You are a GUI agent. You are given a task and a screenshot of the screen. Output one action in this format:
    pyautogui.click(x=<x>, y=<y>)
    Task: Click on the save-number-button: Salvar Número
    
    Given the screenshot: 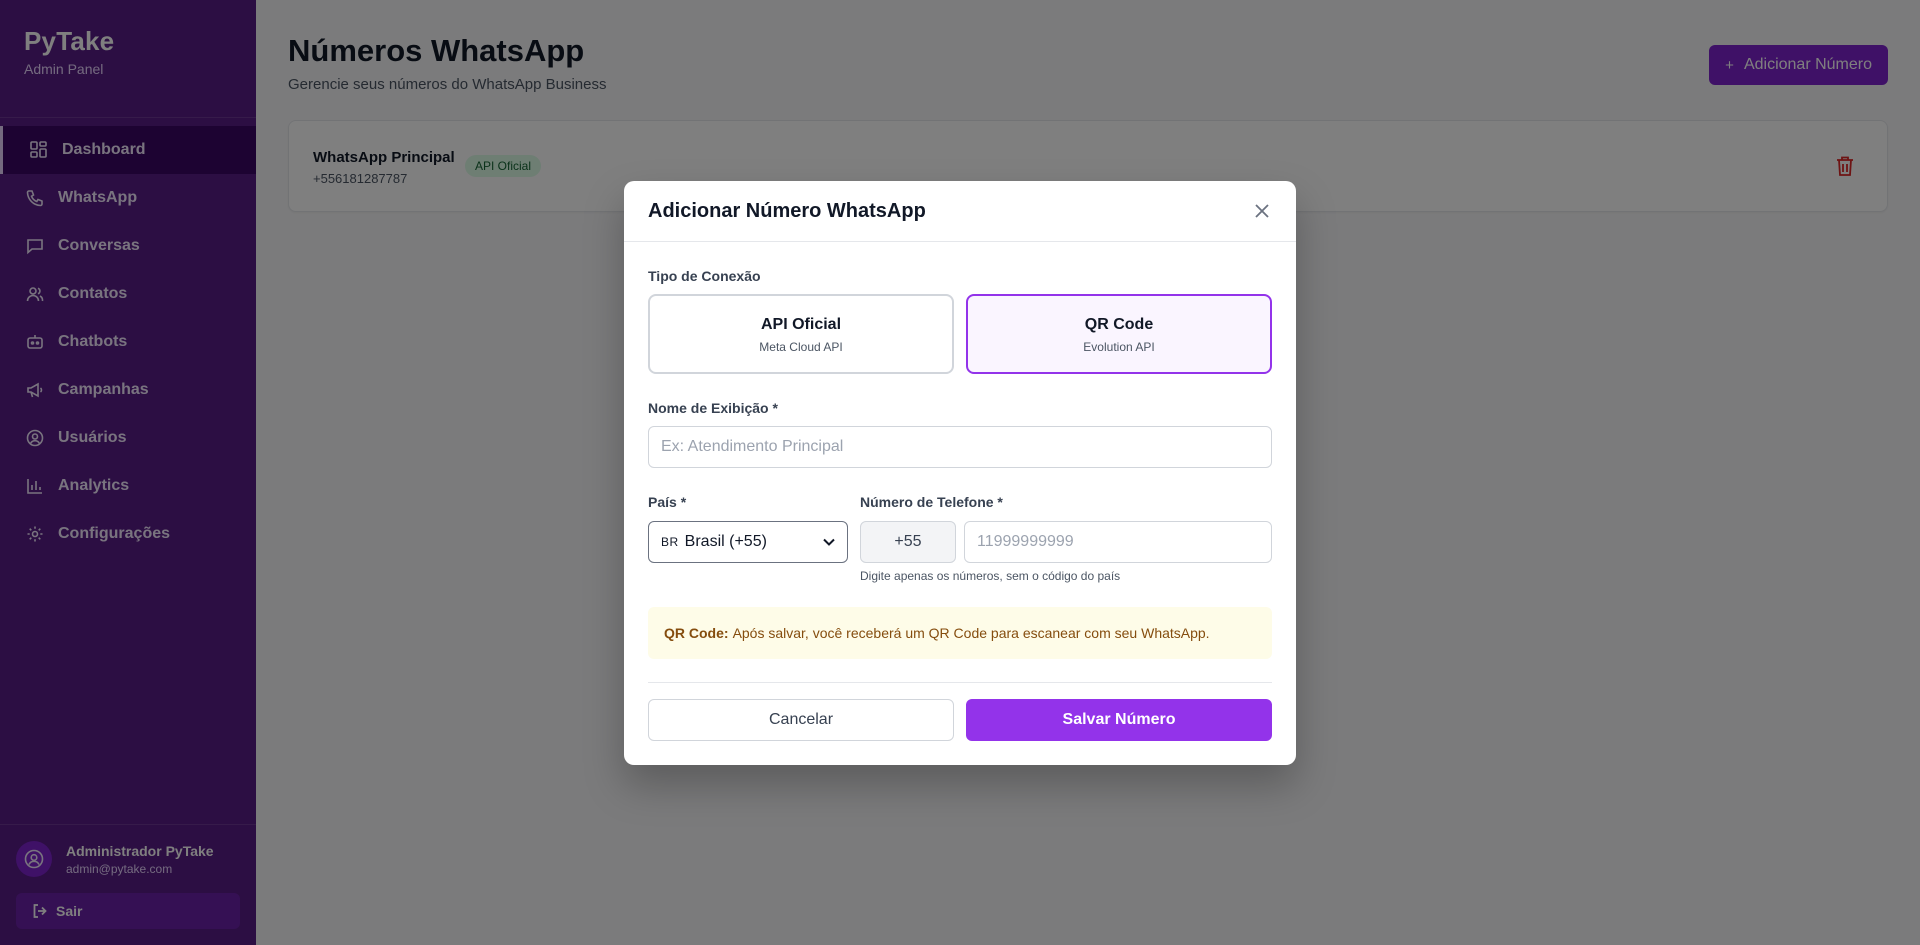 What is the action you would take?
    pyautogui.click(x=1119, y=720)
    